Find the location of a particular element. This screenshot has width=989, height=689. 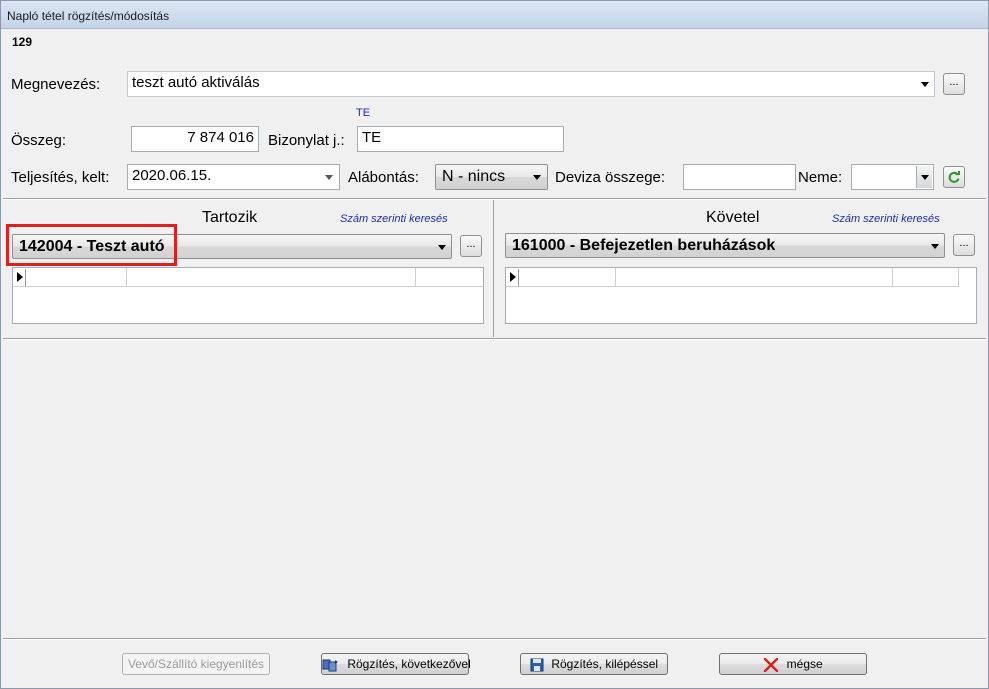

date-picker: 2020.06.15. is located at coordinates (233, 177).